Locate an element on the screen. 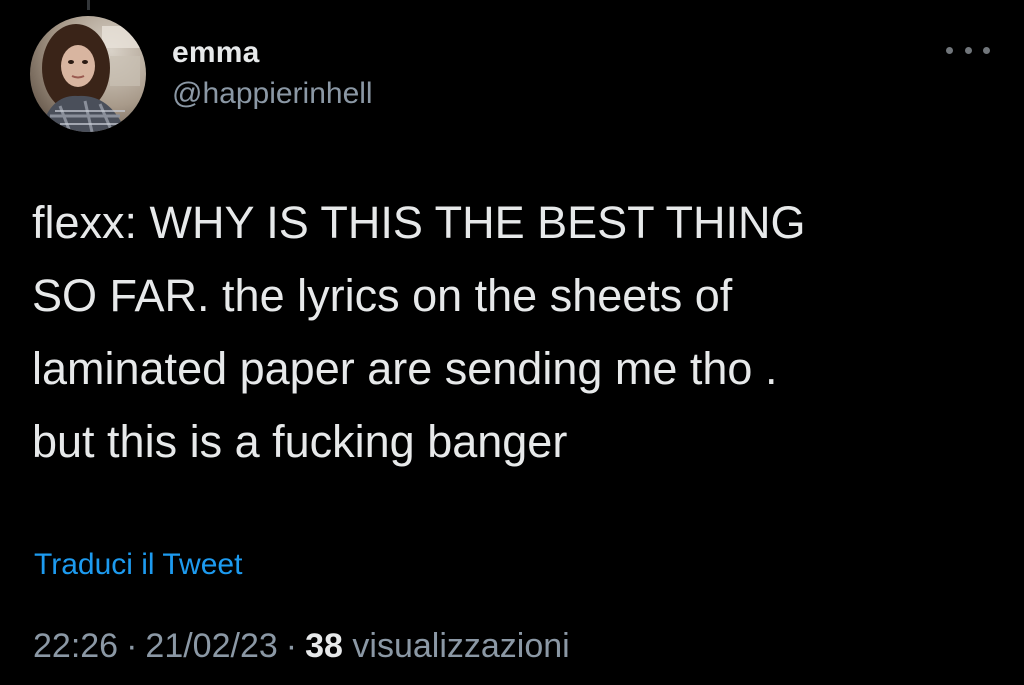 This screenshot has height=685, width=1024. author-avatar is located at coordinates (88, 74).